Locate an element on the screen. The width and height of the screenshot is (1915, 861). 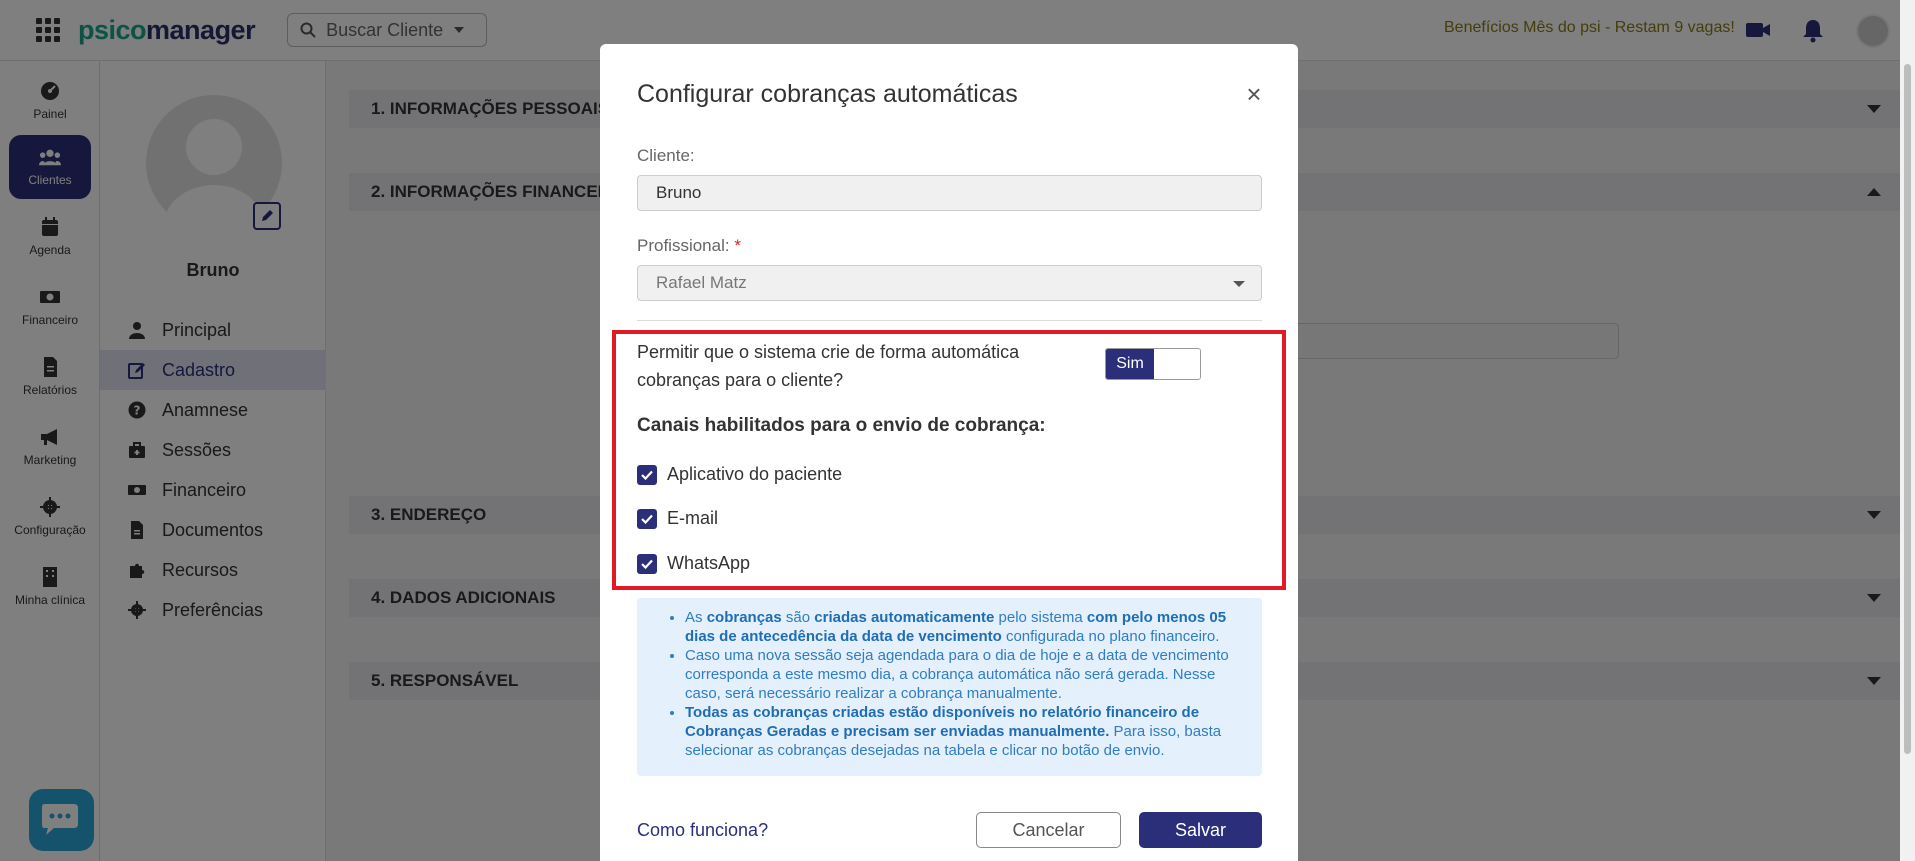
info-text: As is located at coordinates (696, 617).